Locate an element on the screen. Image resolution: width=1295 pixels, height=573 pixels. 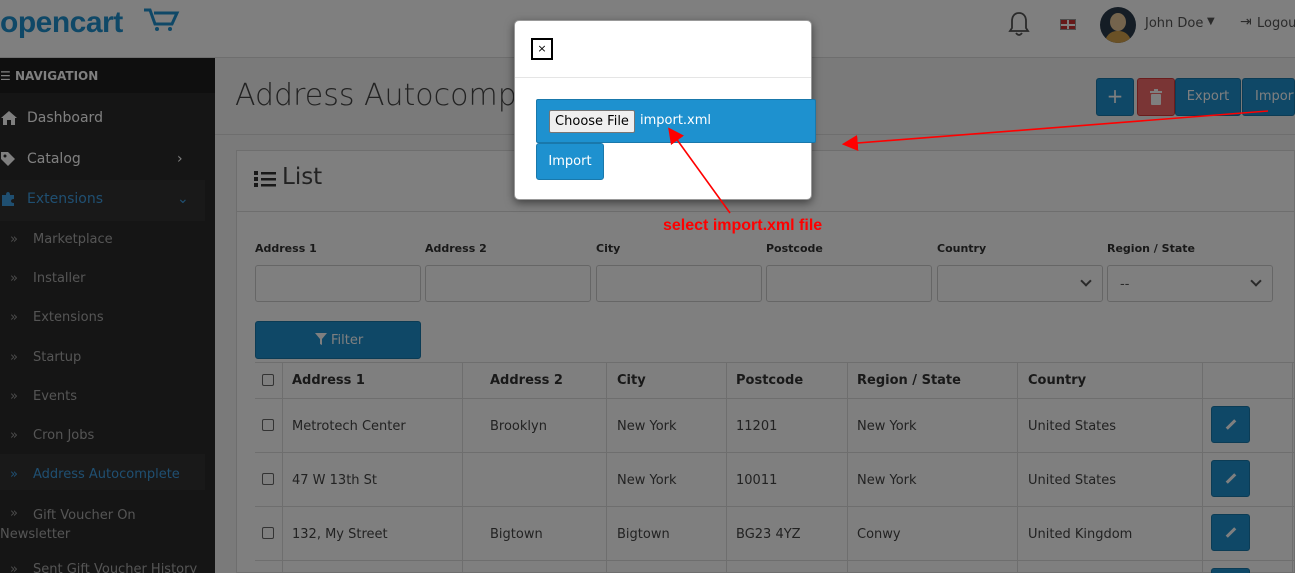
import-modal: × Choose File import.xml Import is located at coordinates (665, 110).